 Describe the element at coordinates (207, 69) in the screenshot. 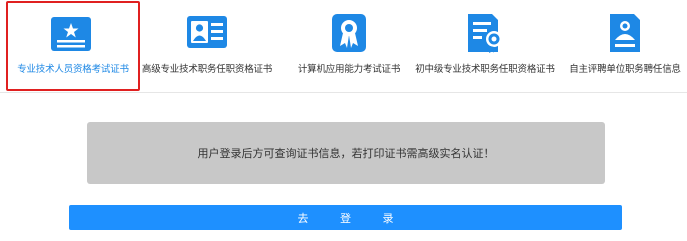

I see `tab-label: 高级专业技术职务任职资格证书` at that location.